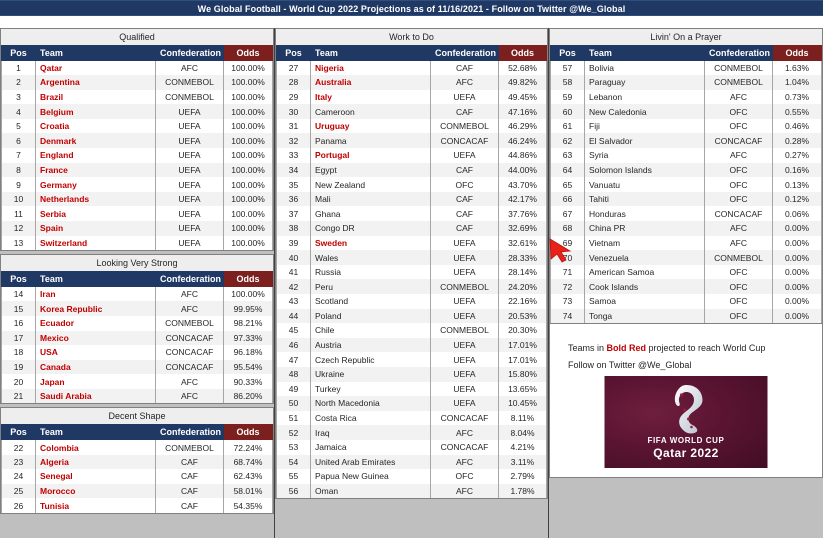 The image size is (823, 538). Describe the element at coordinates (522, 389) in the screenshot. I see `cell-odds: 13.65%` at that location.